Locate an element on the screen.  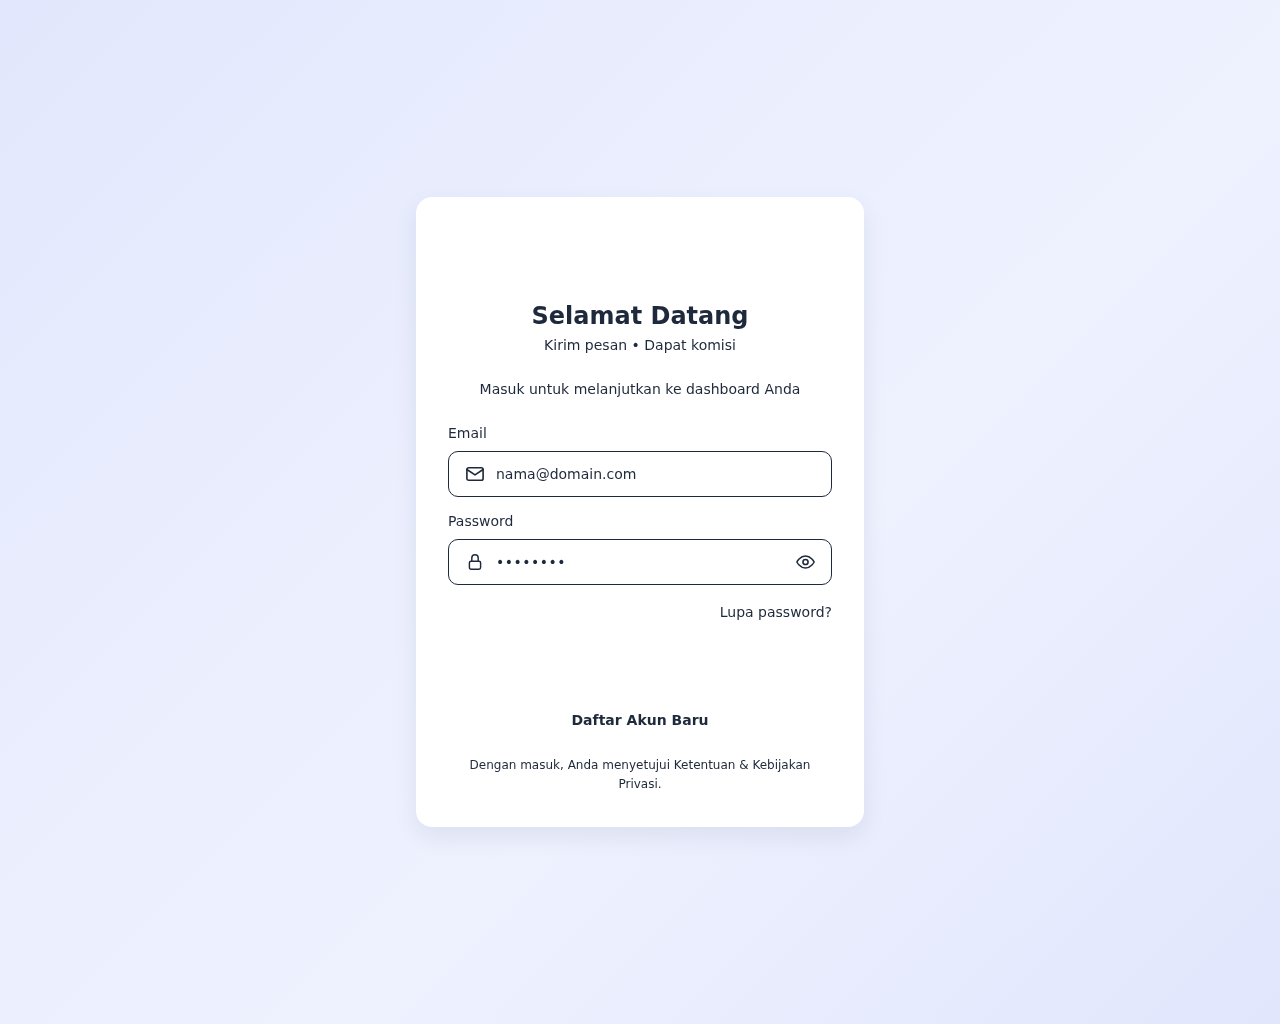
tagline-text: Kirim pesan • Dapat komisi is located at coordinates (640, 345).